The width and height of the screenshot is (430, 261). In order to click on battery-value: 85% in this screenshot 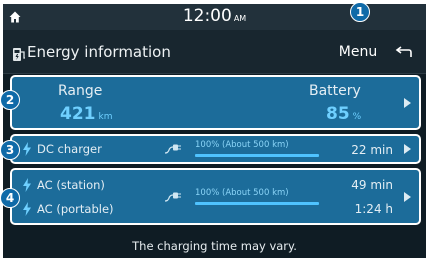, I will do `click(343, 114)`.